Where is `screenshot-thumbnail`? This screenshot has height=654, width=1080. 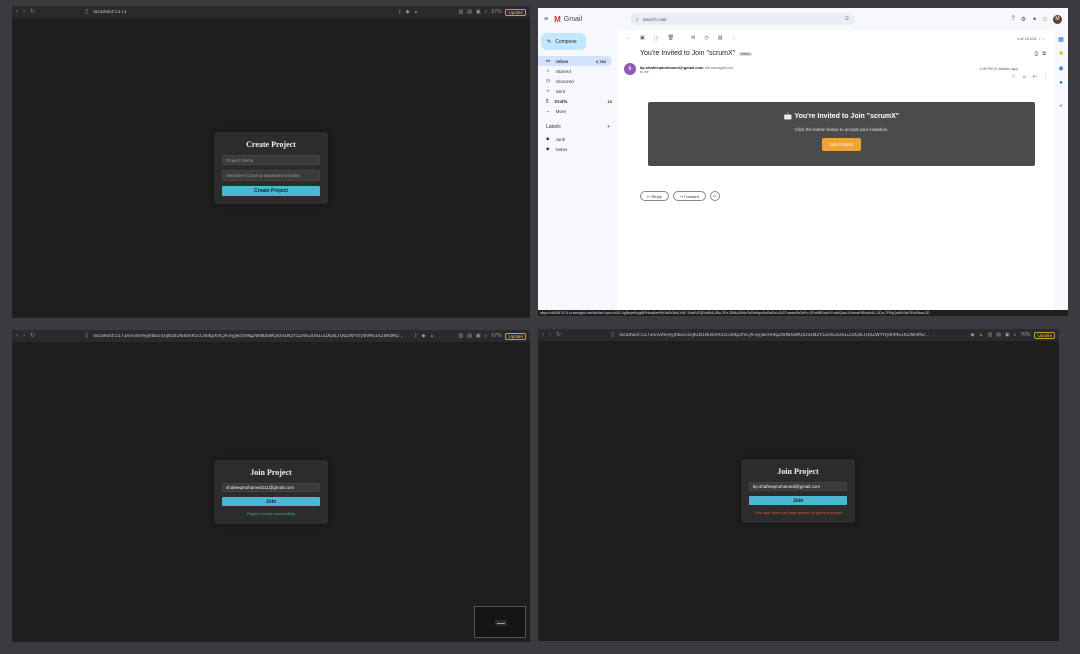 screenshot-thumbnail is located at coordinates (500, 622).